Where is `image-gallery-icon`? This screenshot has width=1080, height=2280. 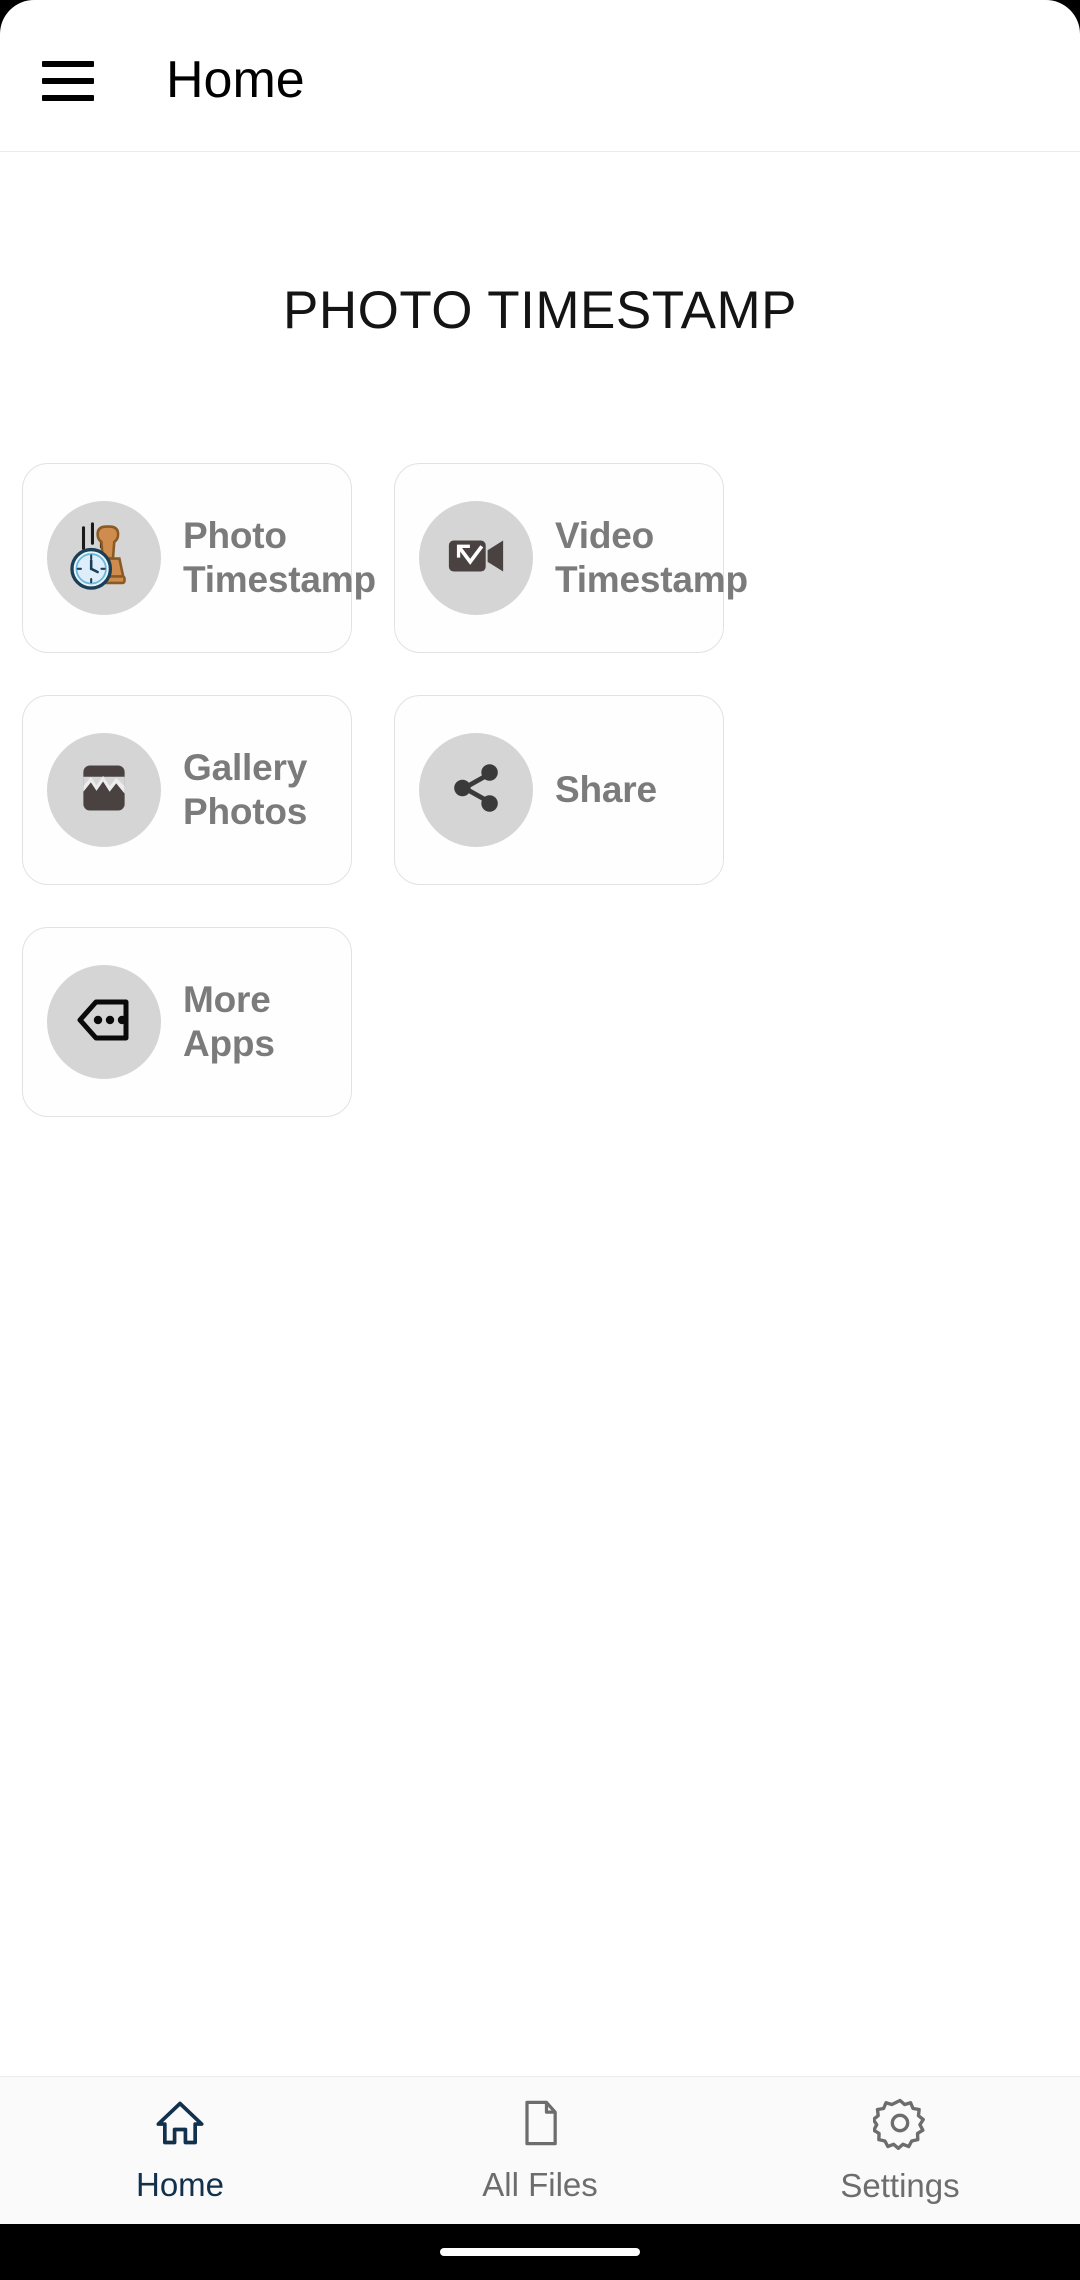 image-gallery-icon is located at coordinates (104, 790).